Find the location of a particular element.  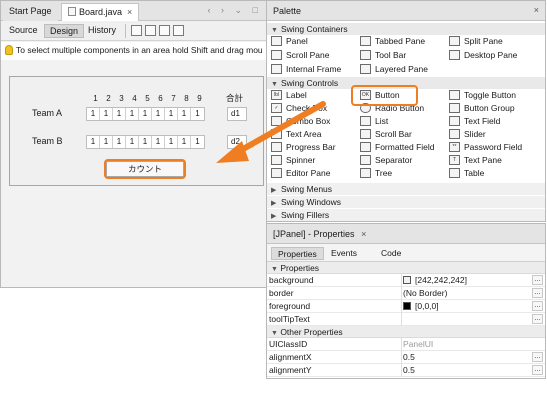

section-swing-menus: ▶ Swing Menus is located at coordinates (406, 189).